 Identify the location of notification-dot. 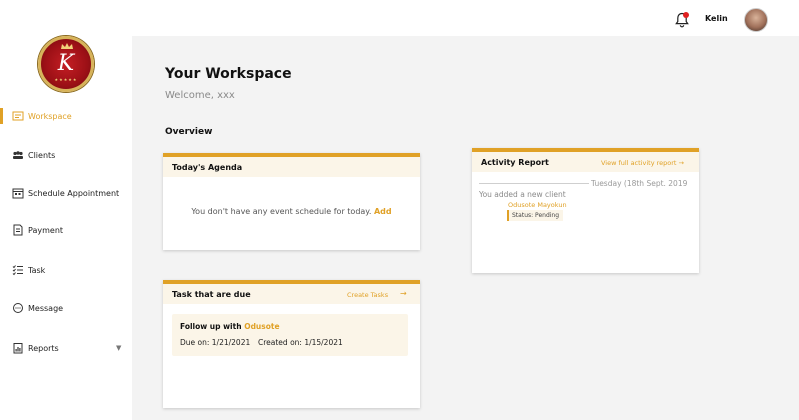
(686, 15).